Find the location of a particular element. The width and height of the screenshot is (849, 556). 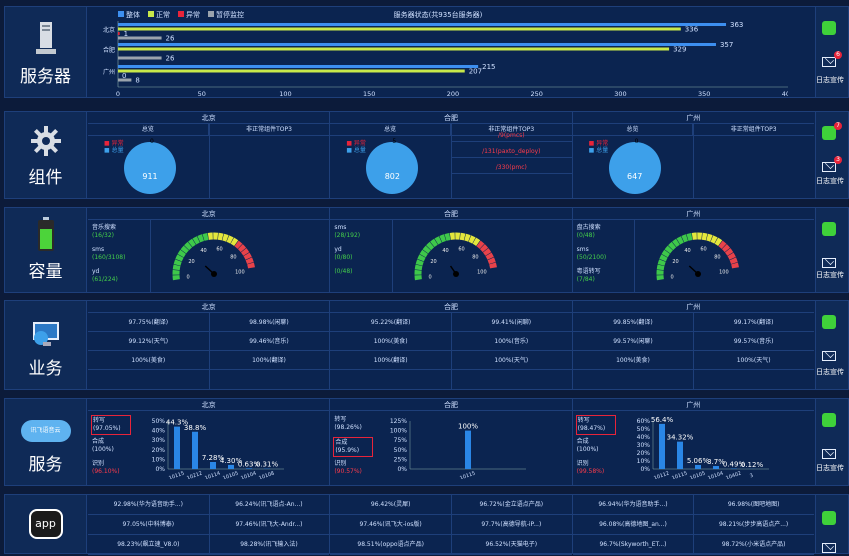

top3-item: /131(paxto_deploy) is located at coordinates (511, 150).